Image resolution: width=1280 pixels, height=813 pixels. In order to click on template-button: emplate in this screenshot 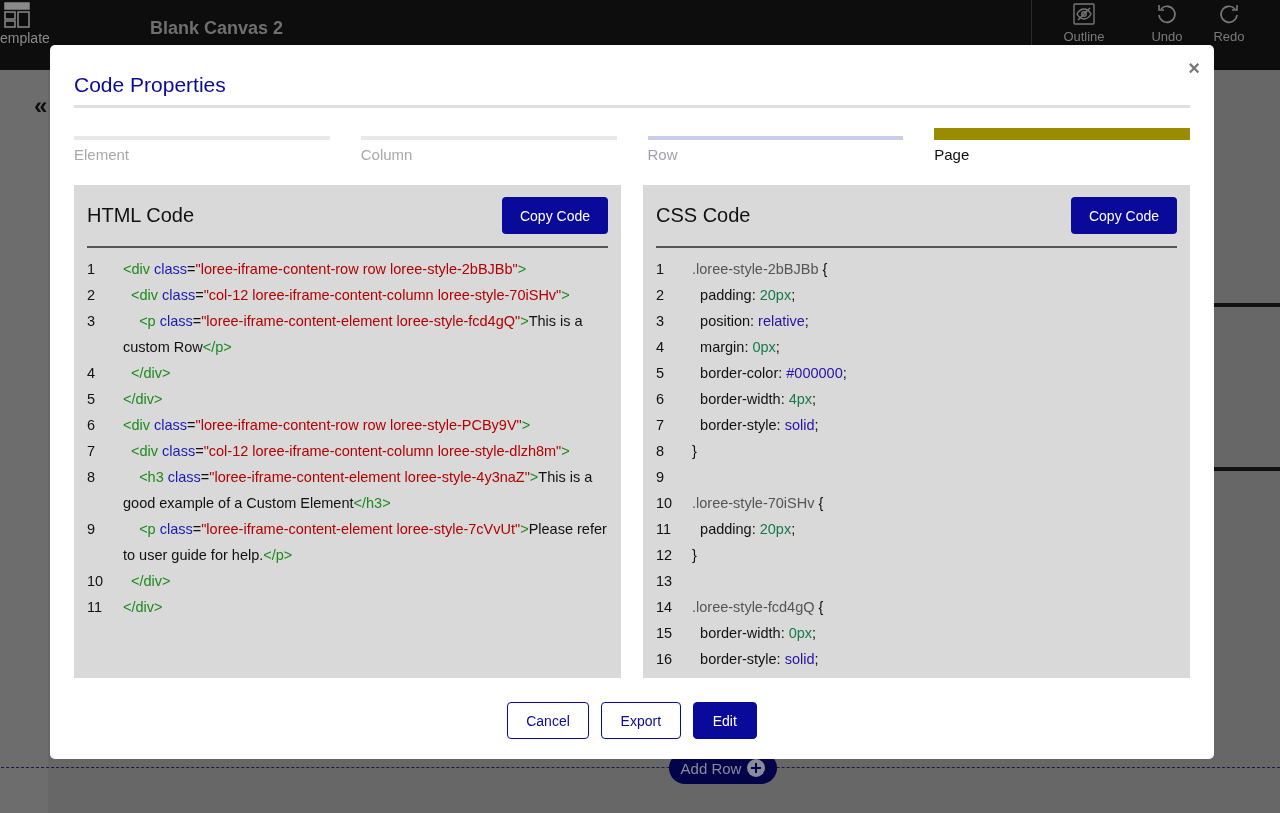, I will do `click(25, 35)`.